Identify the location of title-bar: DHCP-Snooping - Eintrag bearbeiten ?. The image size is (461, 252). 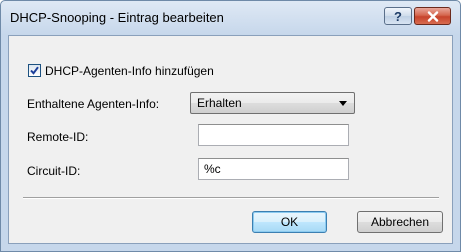
(230, 18).